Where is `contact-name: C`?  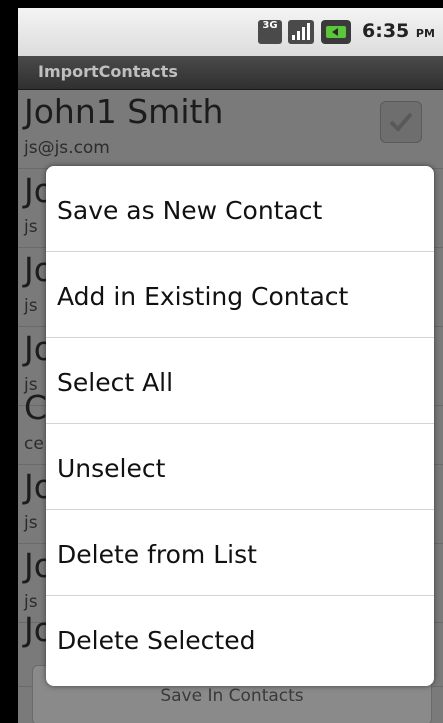
contact-name: C is located at coordinates (36, 407).